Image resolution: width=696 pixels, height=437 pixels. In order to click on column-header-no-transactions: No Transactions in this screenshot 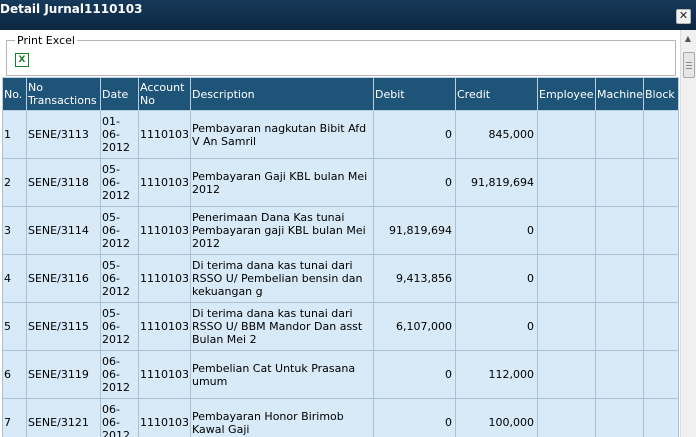, I will do `click(63, 94)`.